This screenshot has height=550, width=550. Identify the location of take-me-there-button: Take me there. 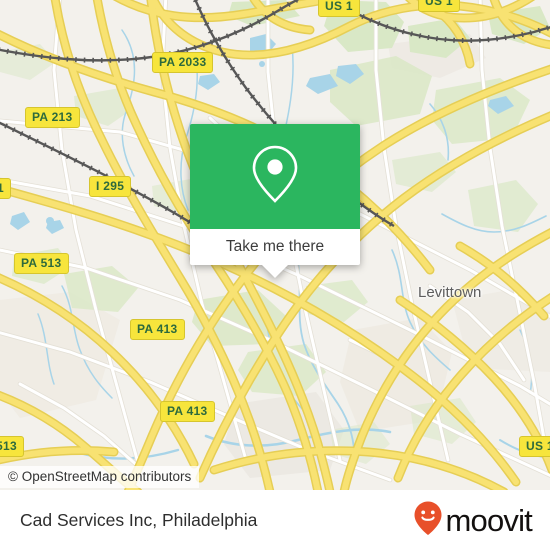
(275, 247).